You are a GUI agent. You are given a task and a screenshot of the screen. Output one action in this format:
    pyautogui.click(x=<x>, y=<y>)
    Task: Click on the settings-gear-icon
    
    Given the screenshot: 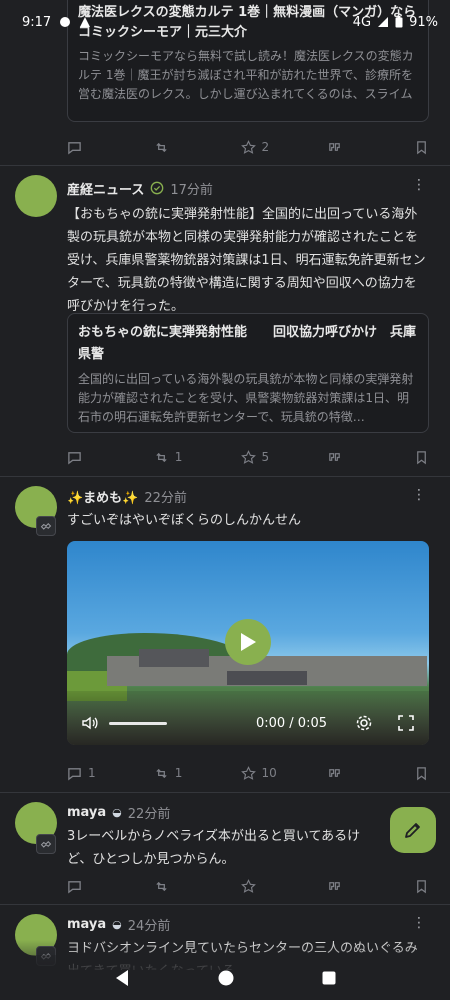 What is the action you would take?
    pyautogui.click(x=364, y=723)
    